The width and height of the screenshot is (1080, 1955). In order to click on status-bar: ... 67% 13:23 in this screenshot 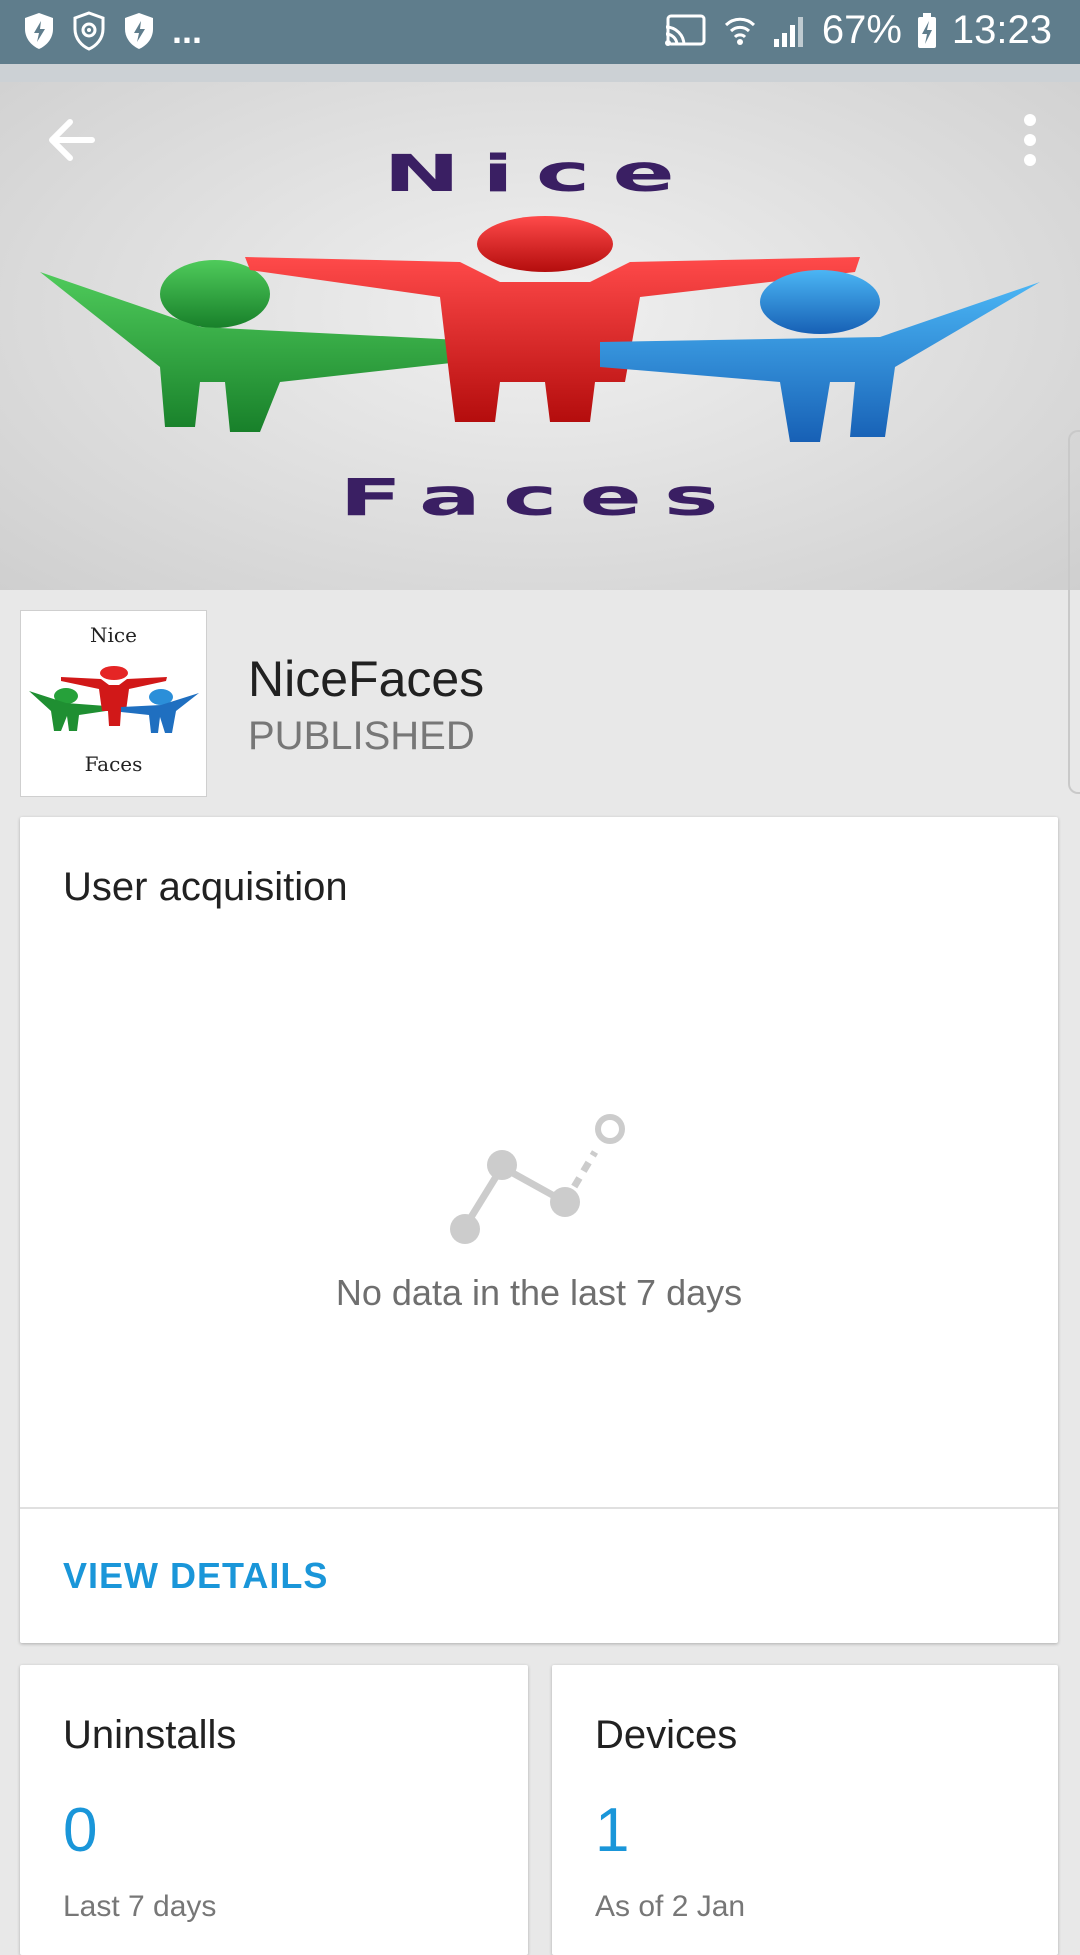, I will do `click(540, 32)`.